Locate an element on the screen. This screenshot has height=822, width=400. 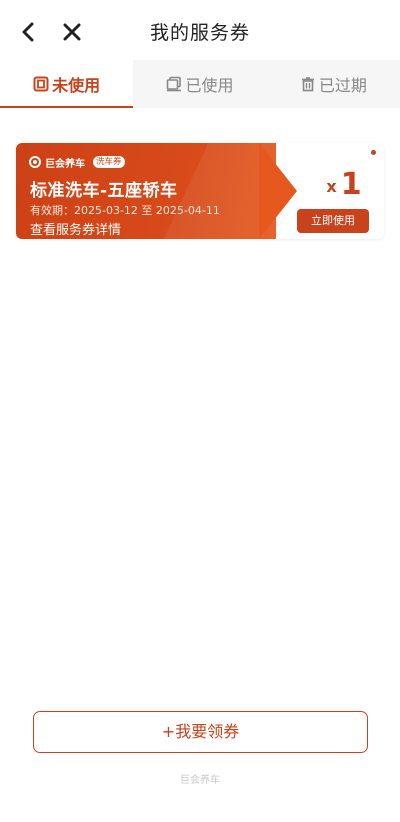
coupon-detail-link: 查看服务券详情 is located at coordinates (75, 228).